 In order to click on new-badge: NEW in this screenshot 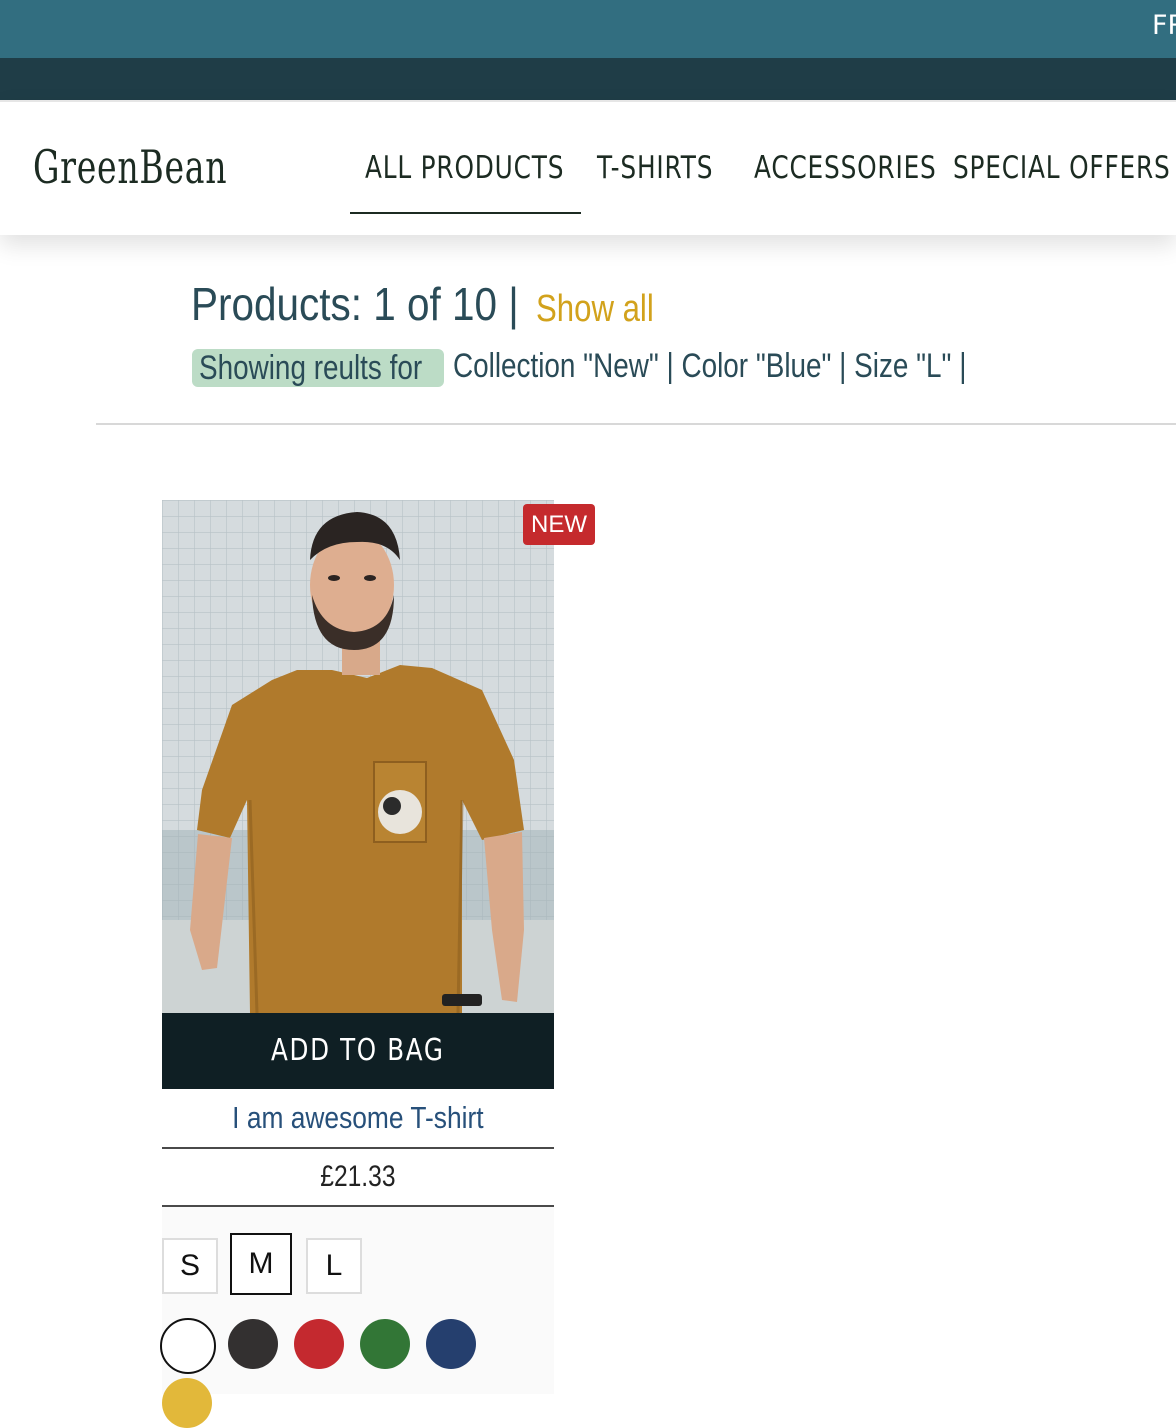, I will do `click(559, 524)`.